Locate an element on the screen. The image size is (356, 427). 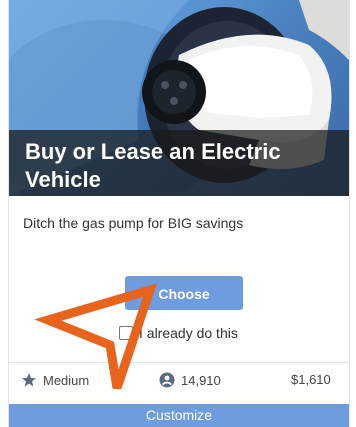
divider is located at coordinates (179, 362).